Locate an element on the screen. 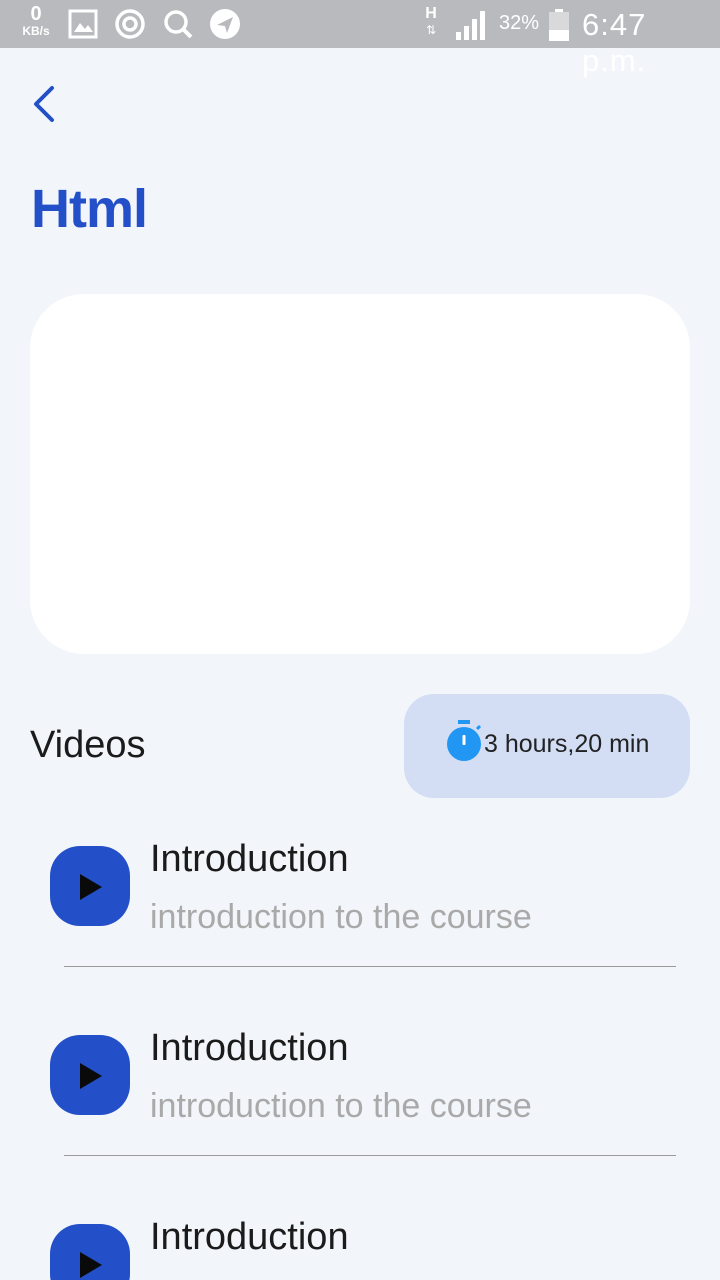 Image resolution: width=720 pixels, height=1280 pixels. search-icon is located at coordinates (178, 24).